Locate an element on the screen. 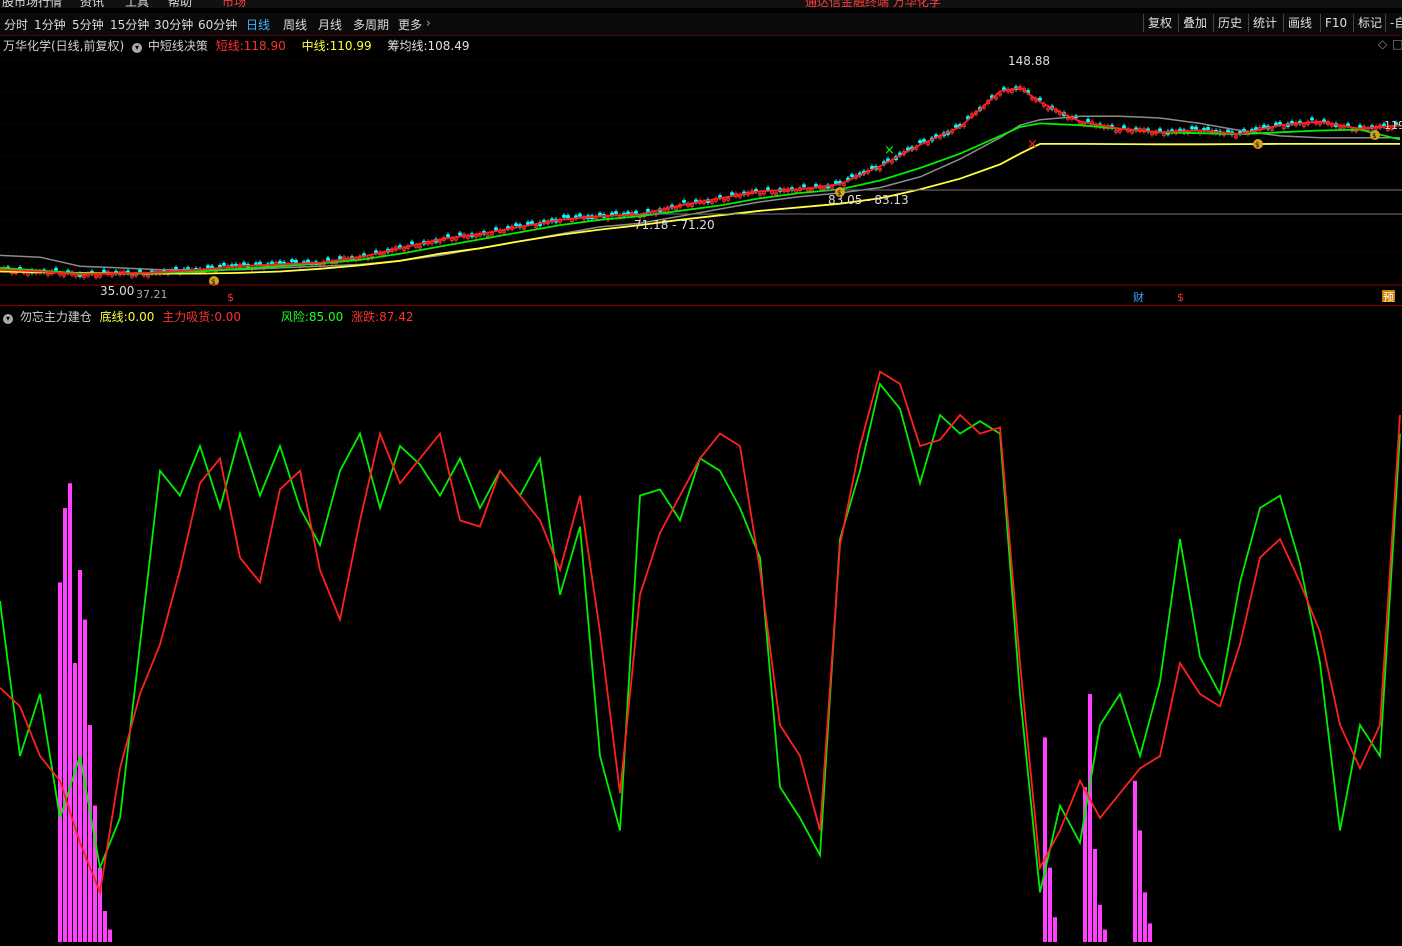  menu-market: 股市场行情 is located at coordinates (32, 4).